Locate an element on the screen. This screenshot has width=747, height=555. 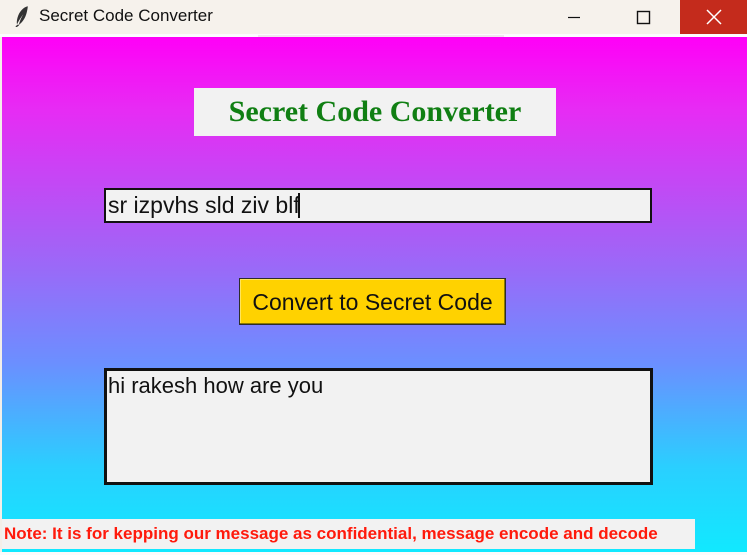
decoded-output-value: hi rakesh how are you is located at coordinates (216, 385).